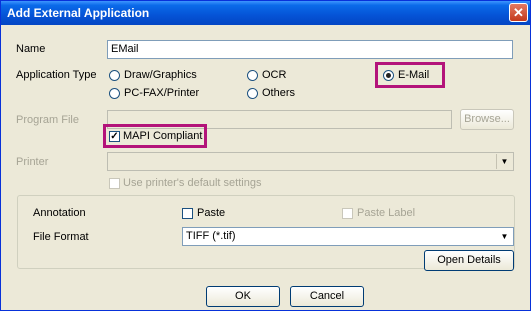 This screenshot has width=531, height=311. Describe the element at coordinates (243, 296) in the screenshot. I see `ok-button: OK` at that location.